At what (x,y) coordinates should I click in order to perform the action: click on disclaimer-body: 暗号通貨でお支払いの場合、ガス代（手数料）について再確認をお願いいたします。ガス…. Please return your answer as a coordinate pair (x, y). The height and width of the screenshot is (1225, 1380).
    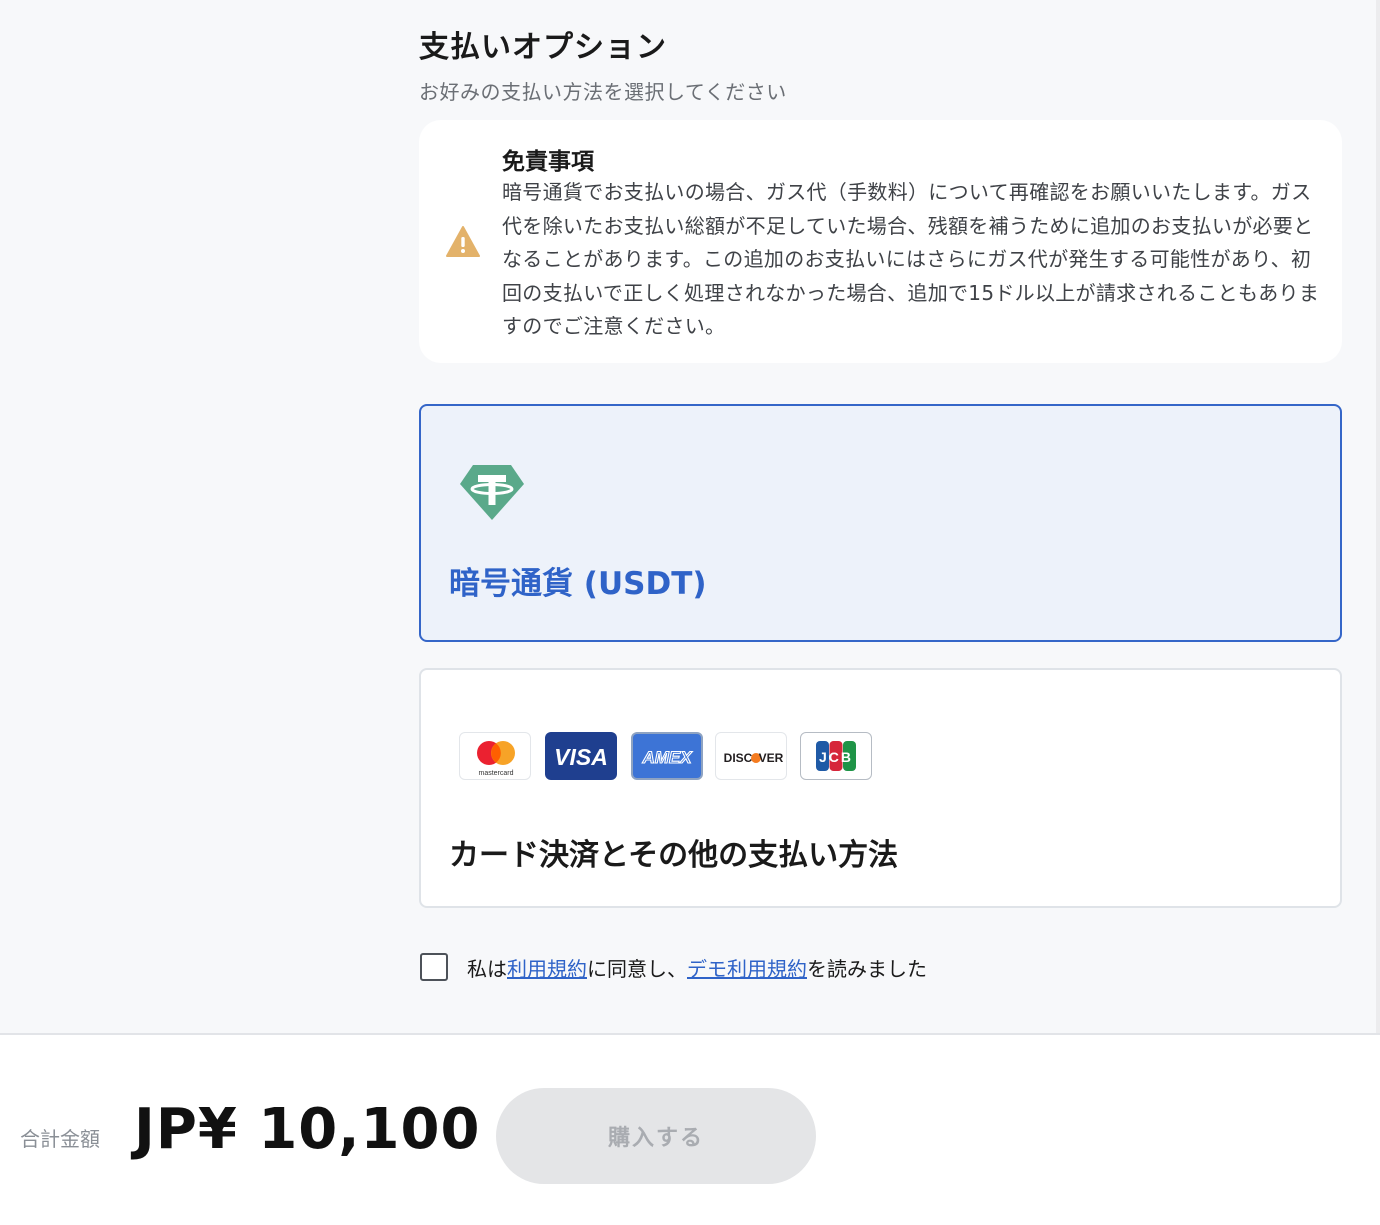
    Looking at the image, I should click on (911, 259).